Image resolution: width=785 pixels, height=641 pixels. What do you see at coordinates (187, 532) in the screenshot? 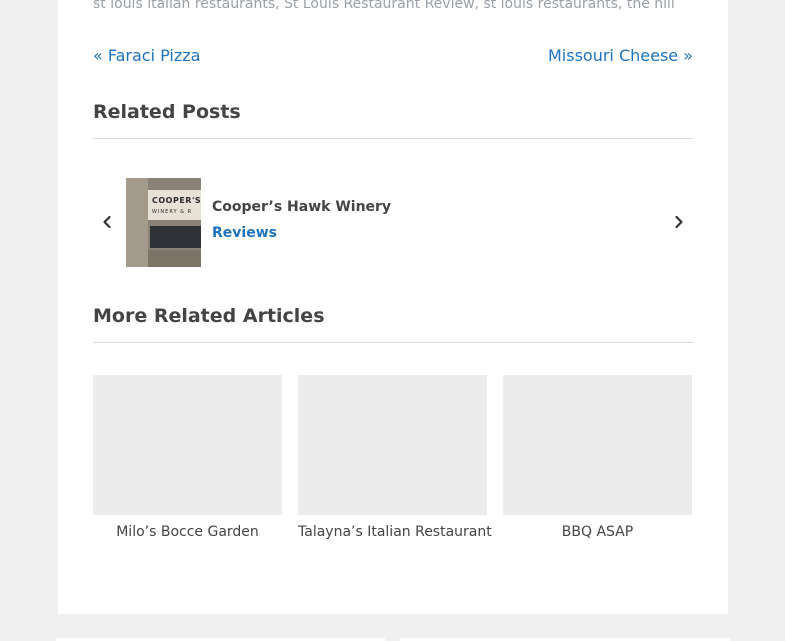
I see `article-caption: Milo’s Bocce Garden` at bounding box center [187, 532].